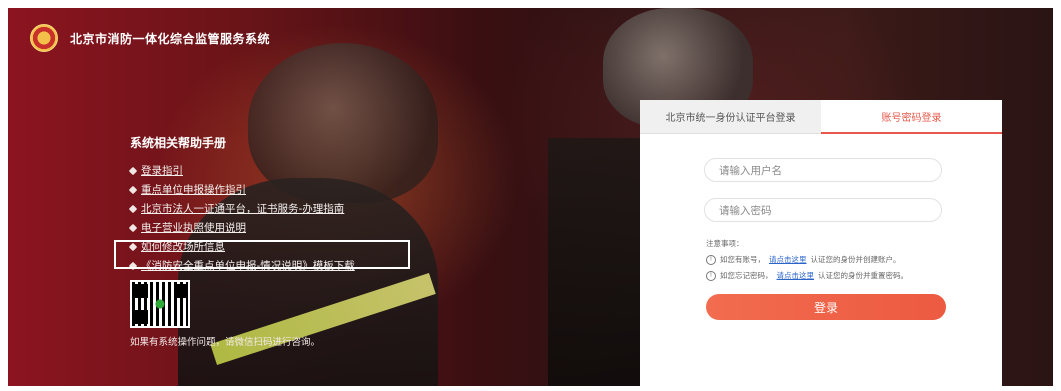 The height and width of the screenshot is (391, 1061). I want to click on qr-note: 如果有系统操作问题，请微信扫码进行咨询。, so click(225, 342).